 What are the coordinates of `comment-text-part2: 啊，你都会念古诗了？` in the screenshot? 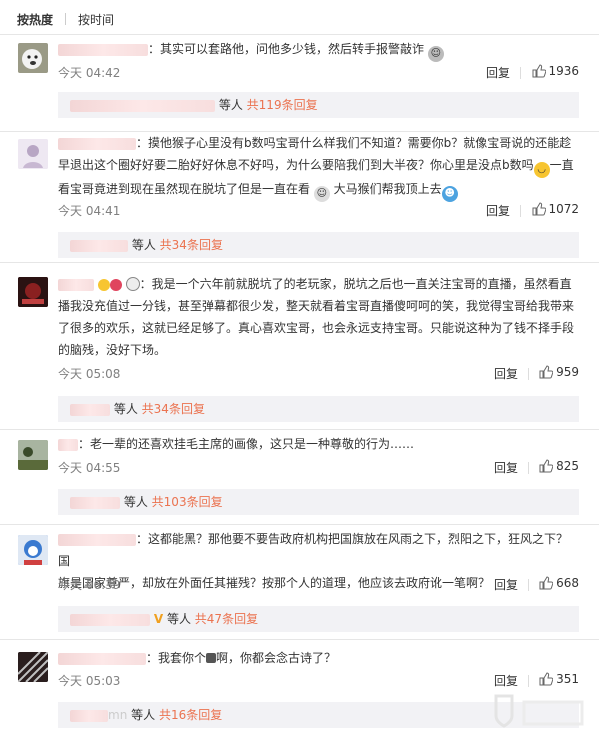 It's located at (276, 658).